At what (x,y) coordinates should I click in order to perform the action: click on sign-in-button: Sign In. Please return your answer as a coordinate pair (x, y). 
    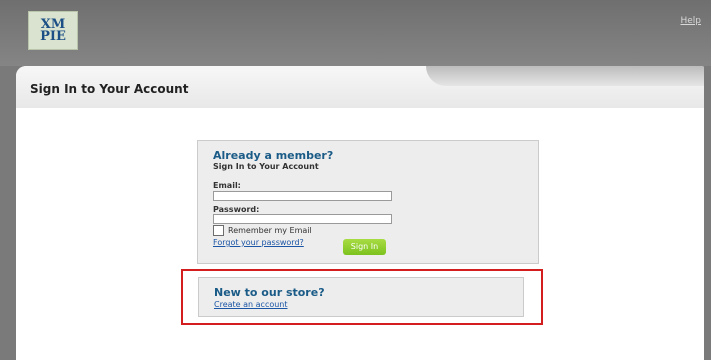
    Looking at the image, I should click on (364, 247).